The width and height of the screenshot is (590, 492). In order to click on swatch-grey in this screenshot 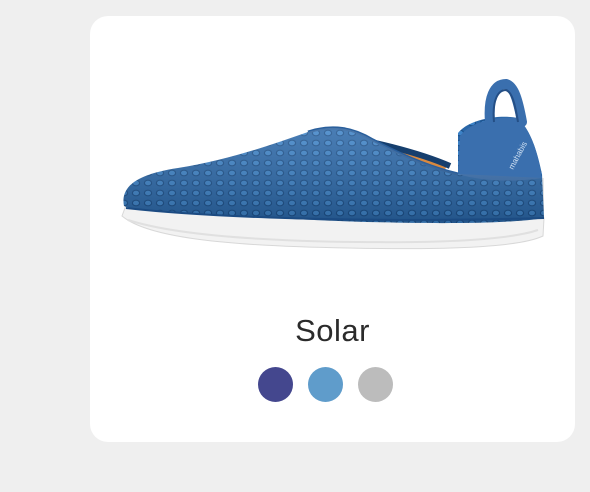, I will do `click(375, 384)`.